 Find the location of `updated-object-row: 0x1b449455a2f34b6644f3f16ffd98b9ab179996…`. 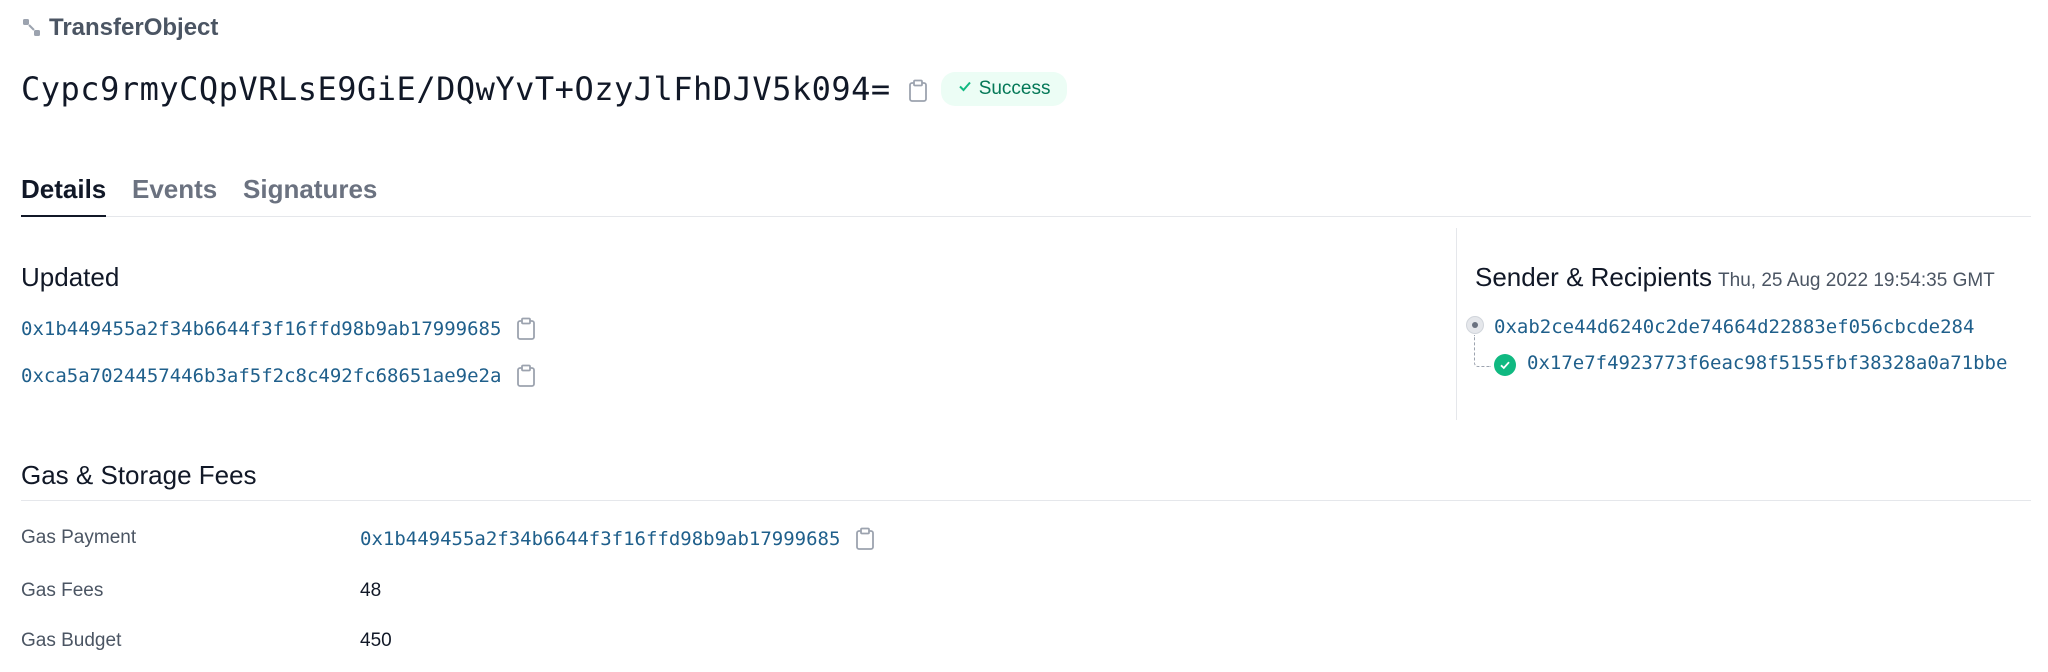

updated-object-row: 0x1b449455a2f34b6644f3f16ffd98b9ab179996… is located at coordinates (280, 329).